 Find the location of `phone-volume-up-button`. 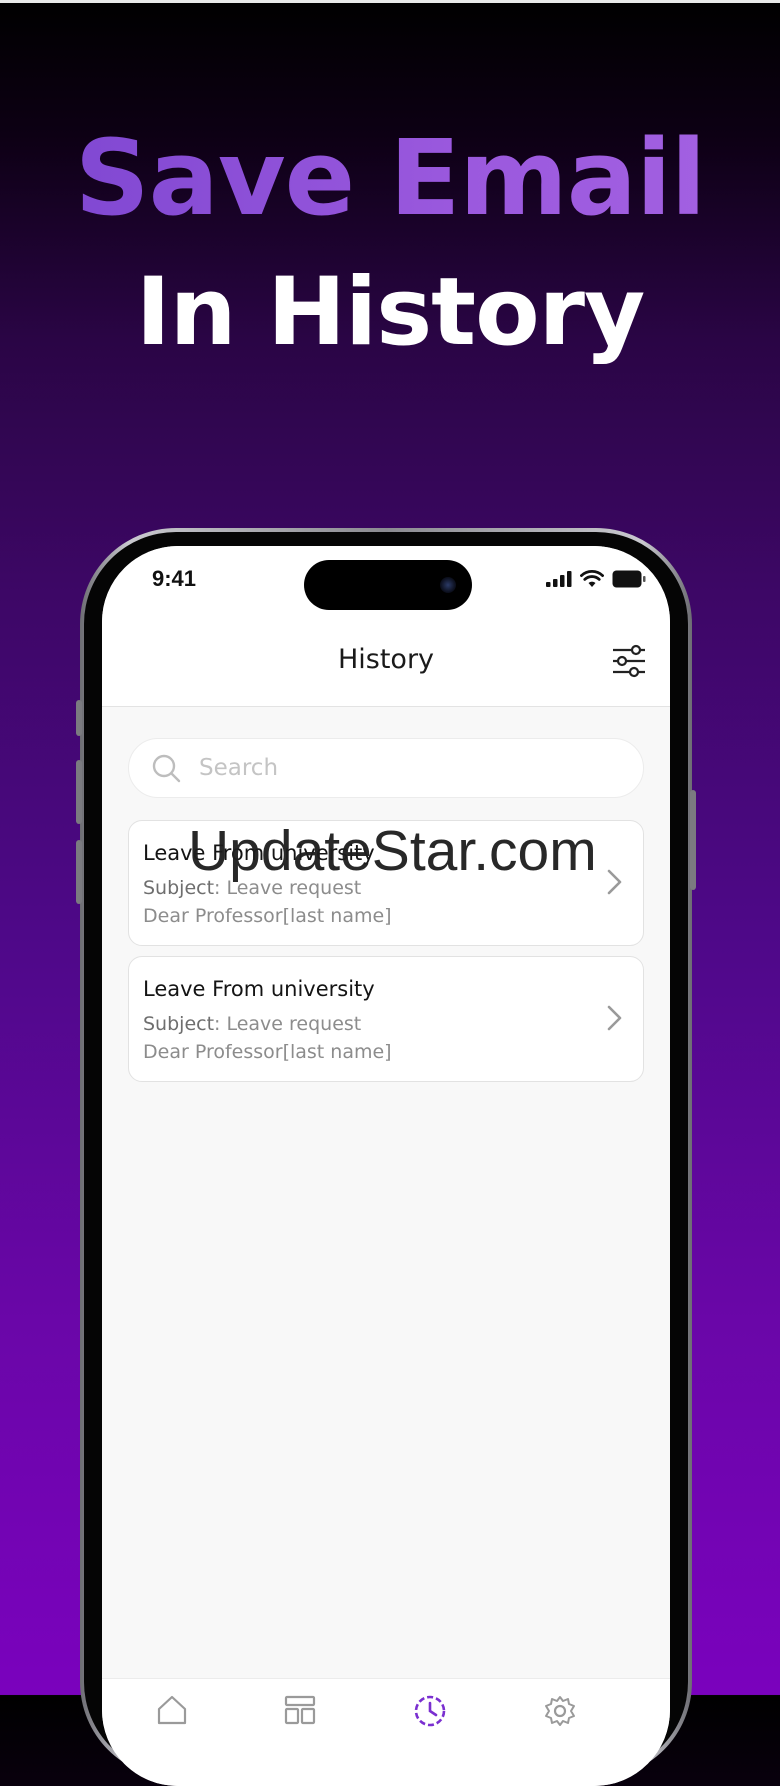

phone-volume-up-button is located at coordinates (79, 792).